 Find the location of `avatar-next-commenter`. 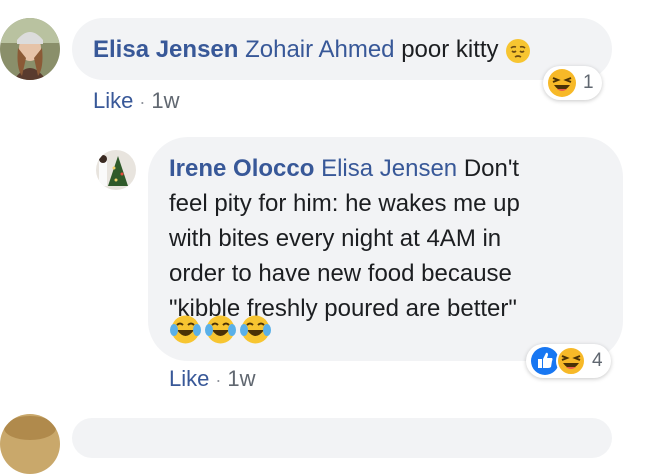

avatar-next-commenter is located at coordinates (30, 444).